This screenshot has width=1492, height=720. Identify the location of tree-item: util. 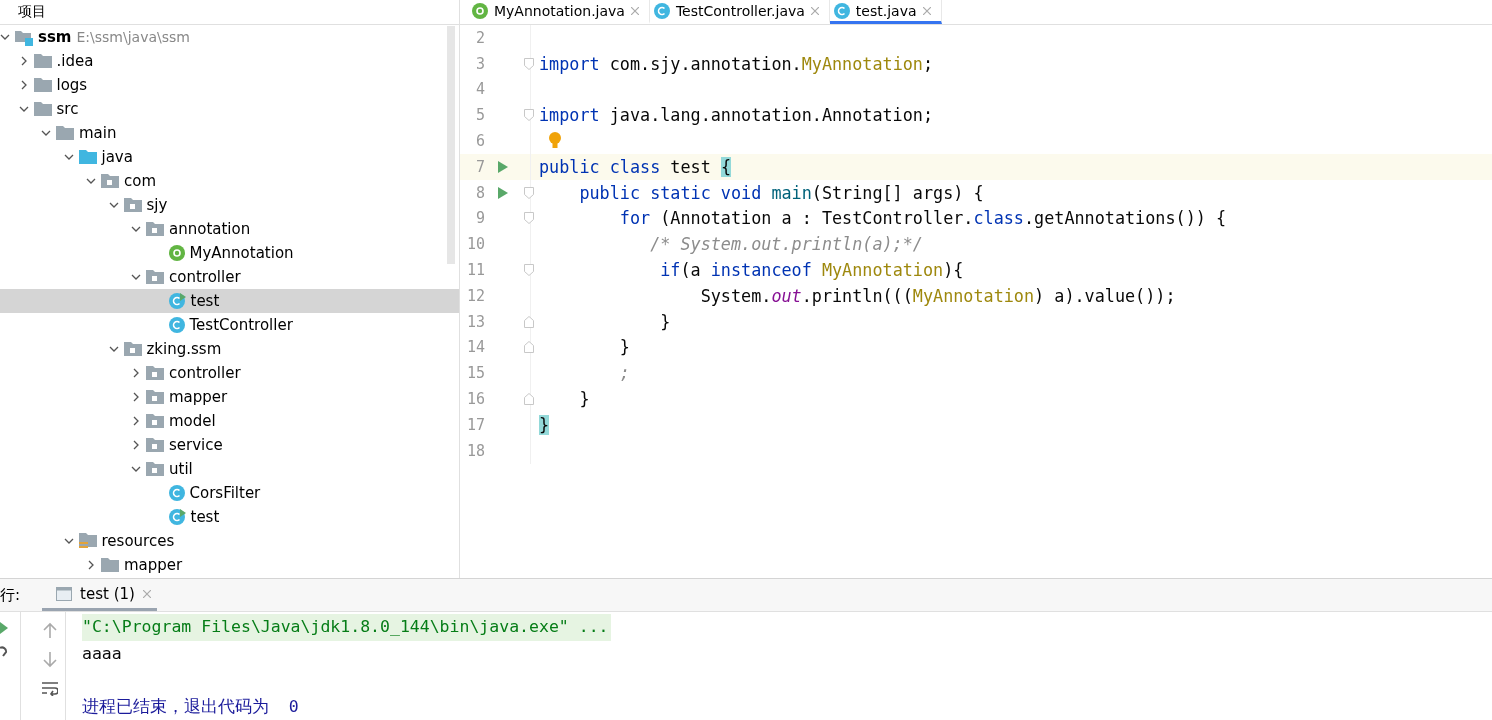
(229, 469).